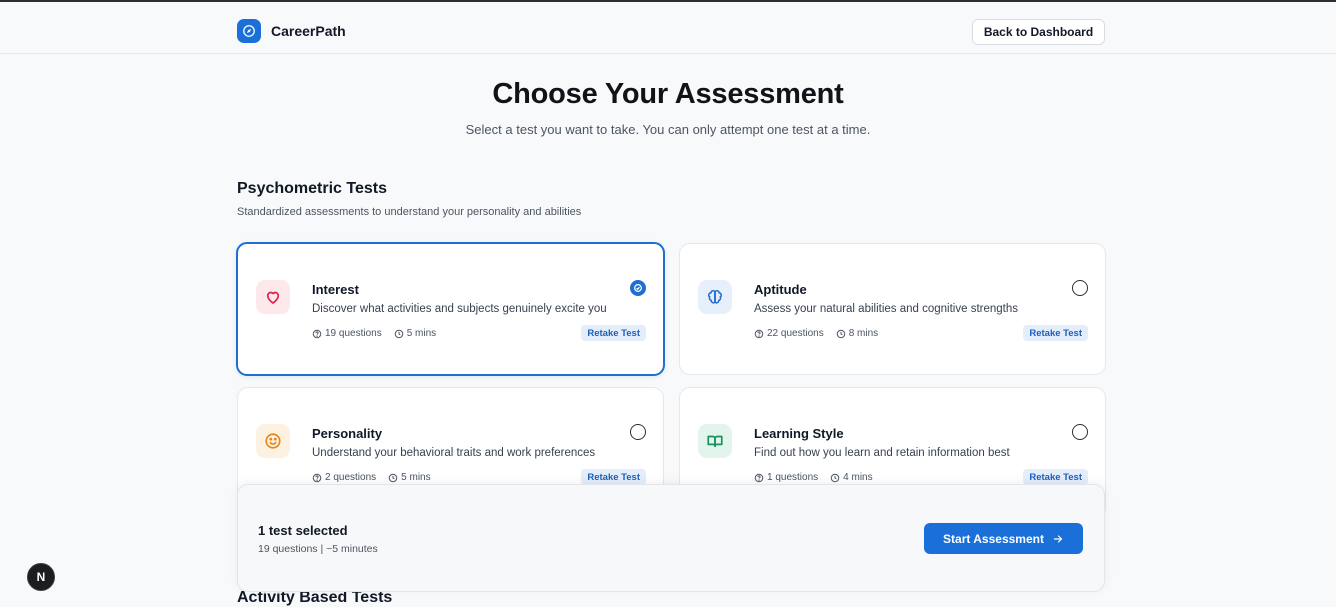 This screenshot has width=1336, height=607. I want to click on brand: CareerPath, so click(291, 31).